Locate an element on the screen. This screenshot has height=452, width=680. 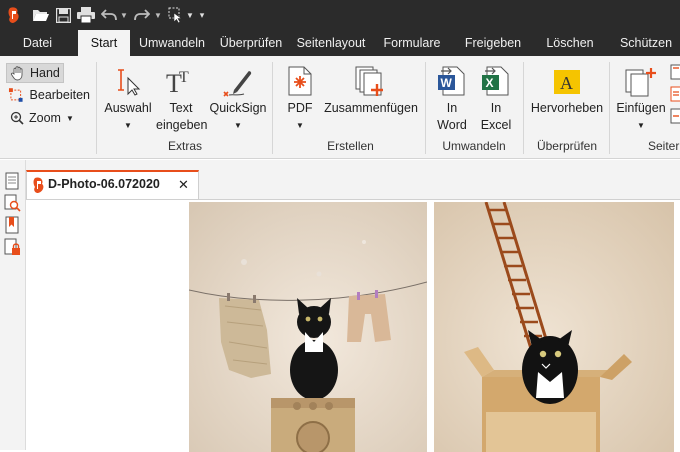
svg-text: W is located at coordinates (447, 83).